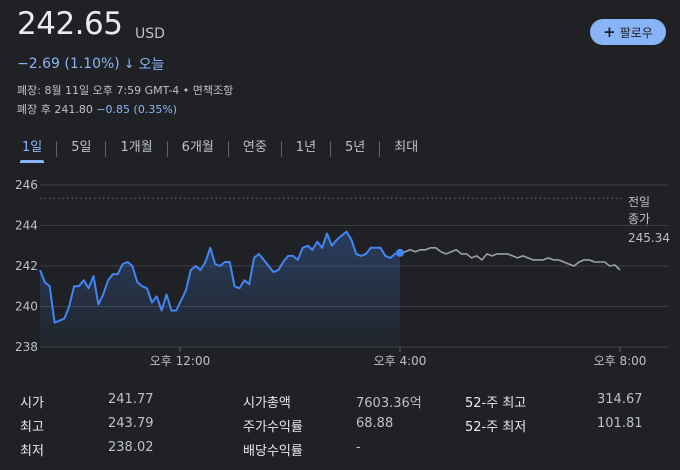  I want to click on x-axis-labels: 오후 12:00 오후 4:00 오후 8:00, so click(398, 357).